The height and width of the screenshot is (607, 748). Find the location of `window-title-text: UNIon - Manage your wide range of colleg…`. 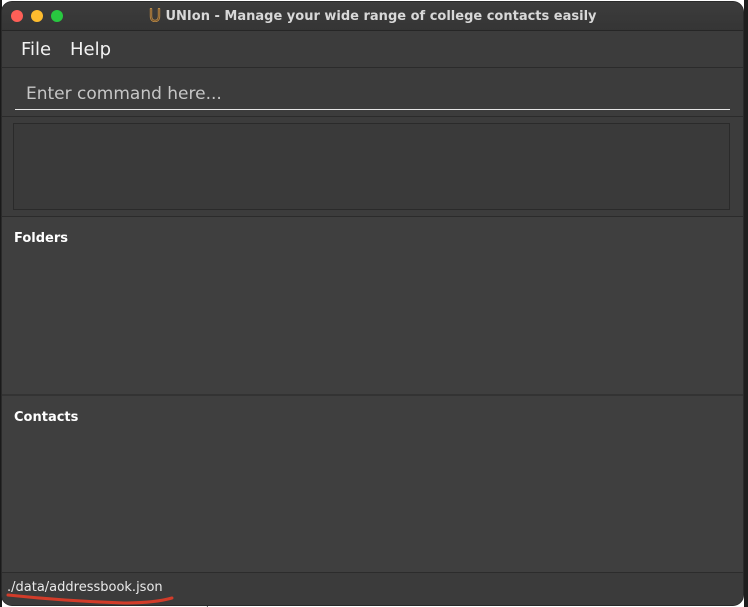

window-title-text: UNIon - Manage your wide range of colleg… is located at coordinates (381, 16).